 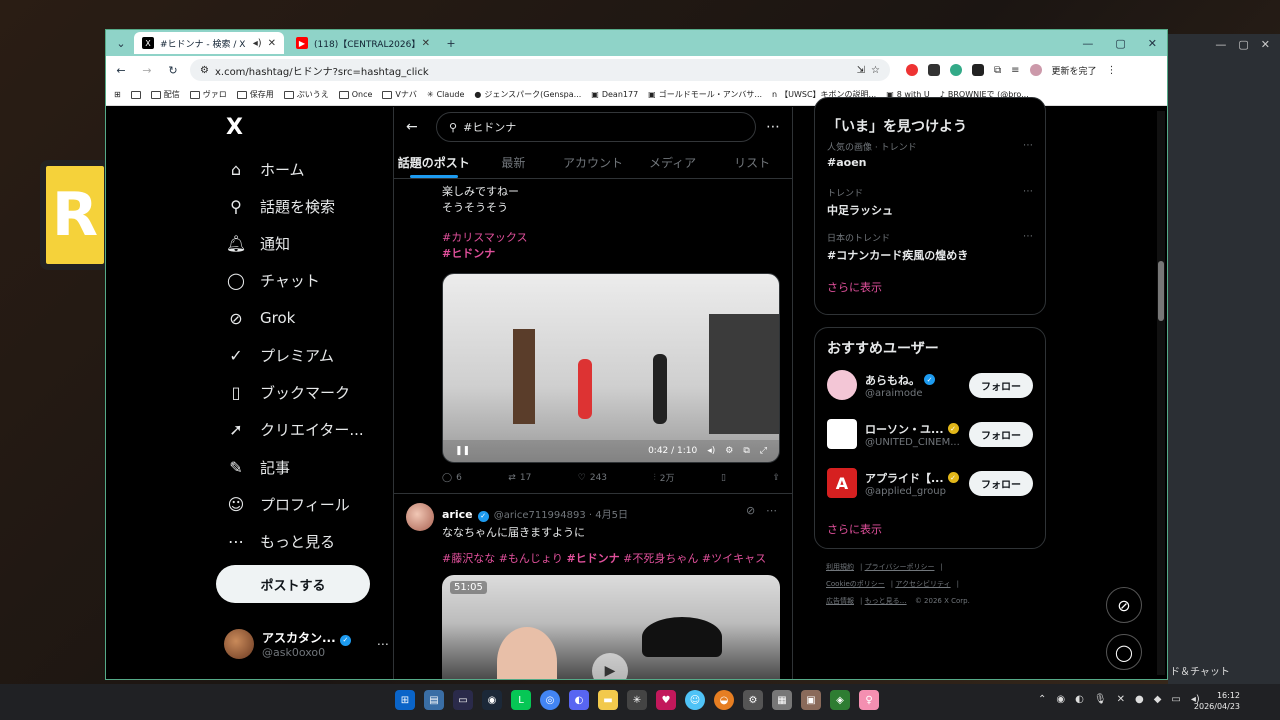 What do you see at coordinates (854, 529) in the screenshot?
I see `follow-show-more-link: さらに表示` at bounding box center [854, 529].